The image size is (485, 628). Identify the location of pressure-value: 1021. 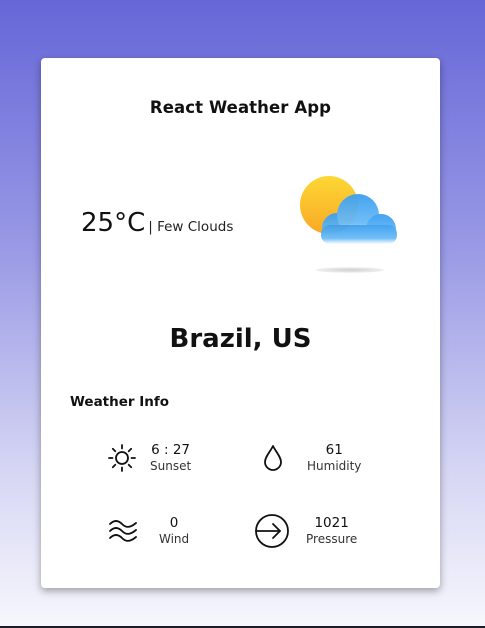
(331, 523).